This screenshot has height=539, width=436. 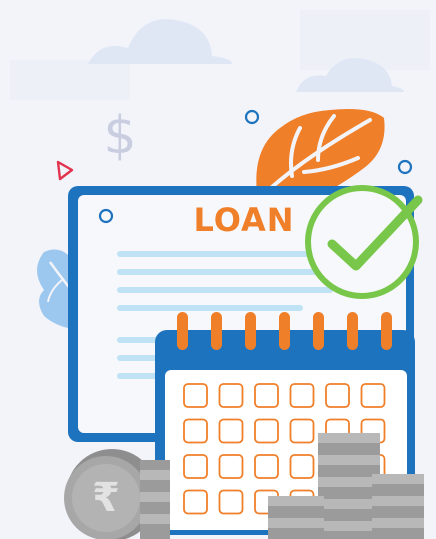 I want to click on loan-title: LOAN, so click(x=244, y=220).